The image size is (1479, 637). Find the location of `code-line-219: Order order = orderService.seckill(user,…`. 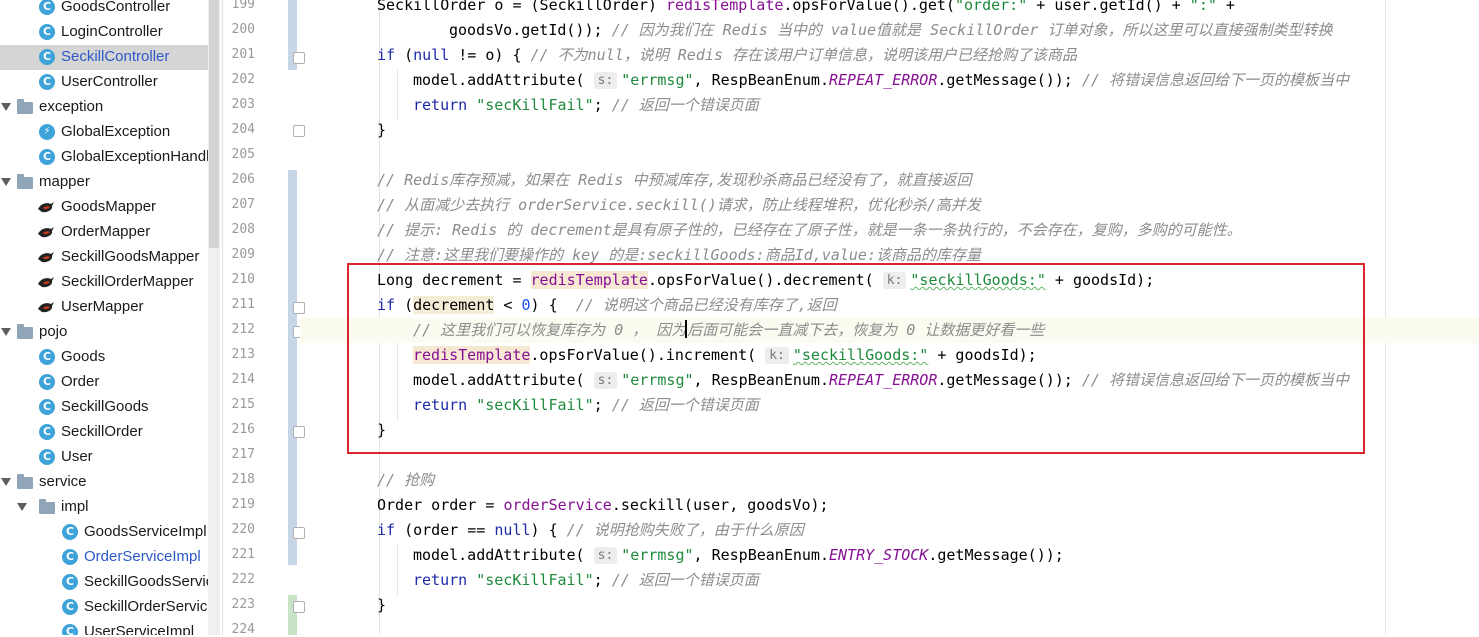

code-line-219: Order order = orderService.seckill(user,… is located at coordinates (603, 505).